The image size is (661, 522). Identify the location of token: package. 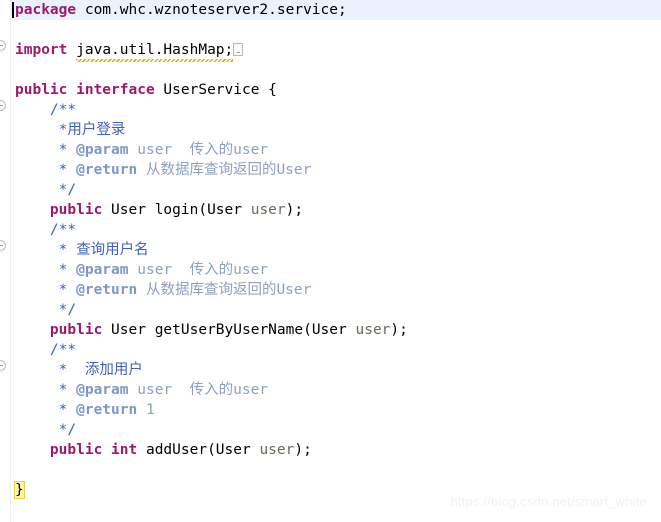
(46, 10).